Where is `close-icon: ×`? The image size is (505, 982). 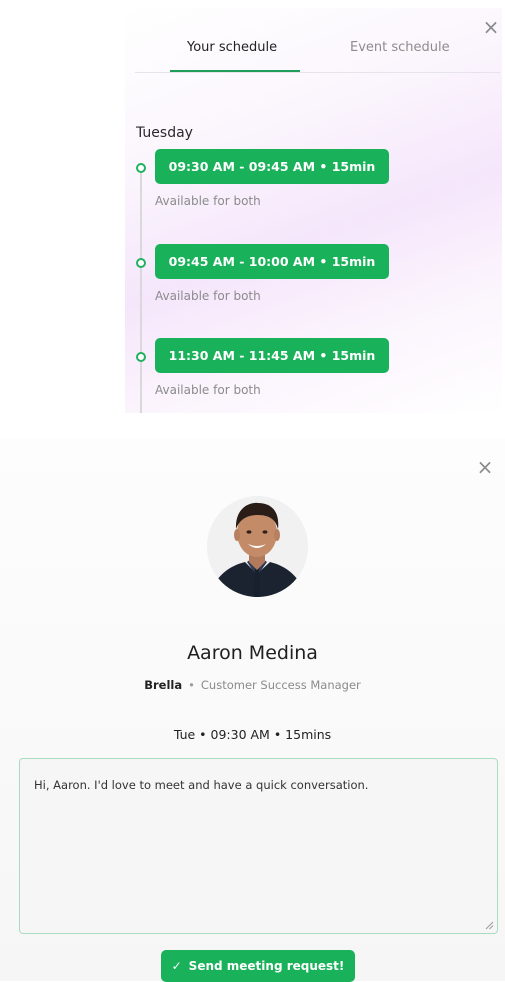 close-icon: × is located at coordinates (485, 467).